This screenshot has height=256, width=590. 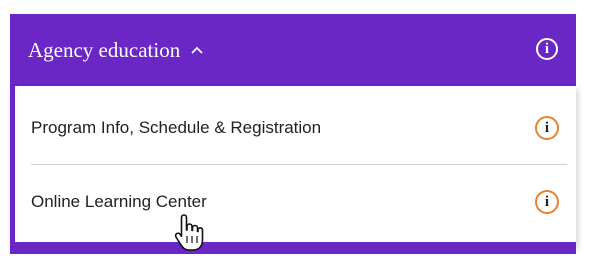 I want to click on dropdown-title-label: Agency education, so click(x=104, y=50).